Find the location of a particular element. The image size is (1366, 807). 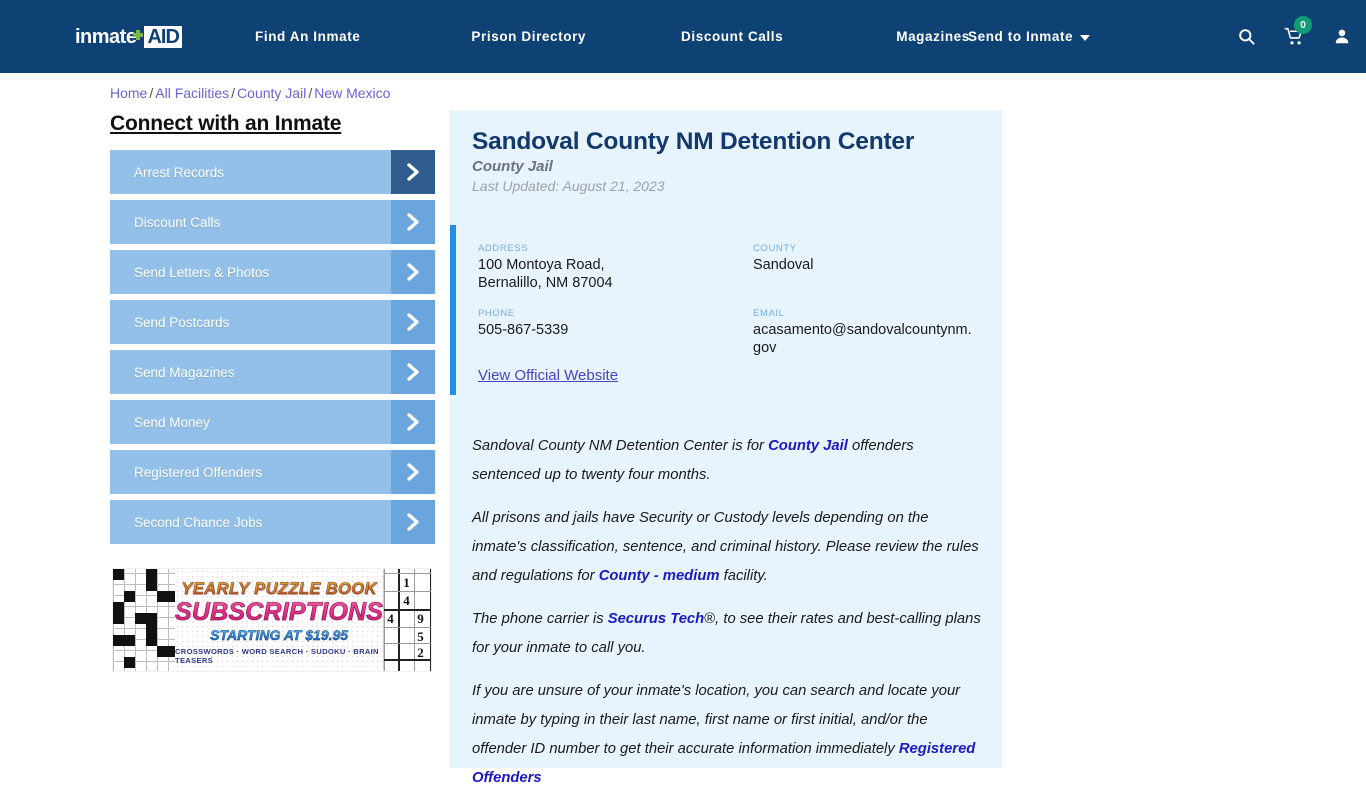

email-label: EMAIL is located at coordinates (769, 313).